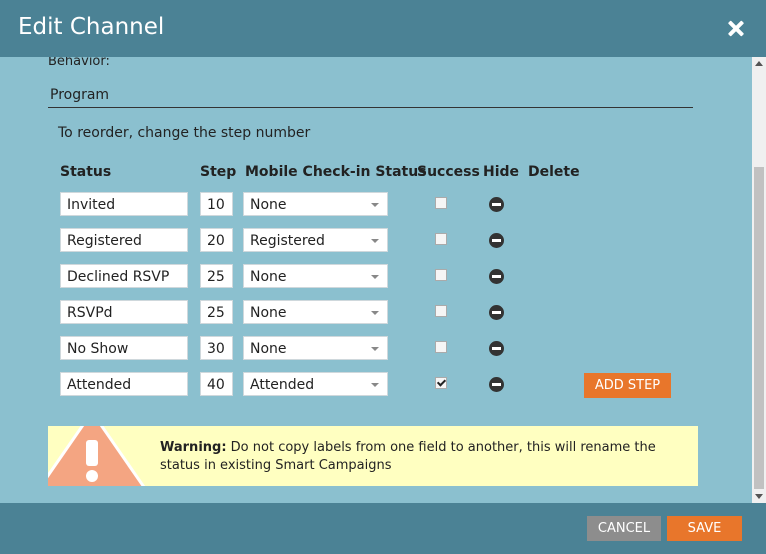  I want to click on column-header-mobile-checkin-status: Mobile Check-in Status, so click(336, 172).